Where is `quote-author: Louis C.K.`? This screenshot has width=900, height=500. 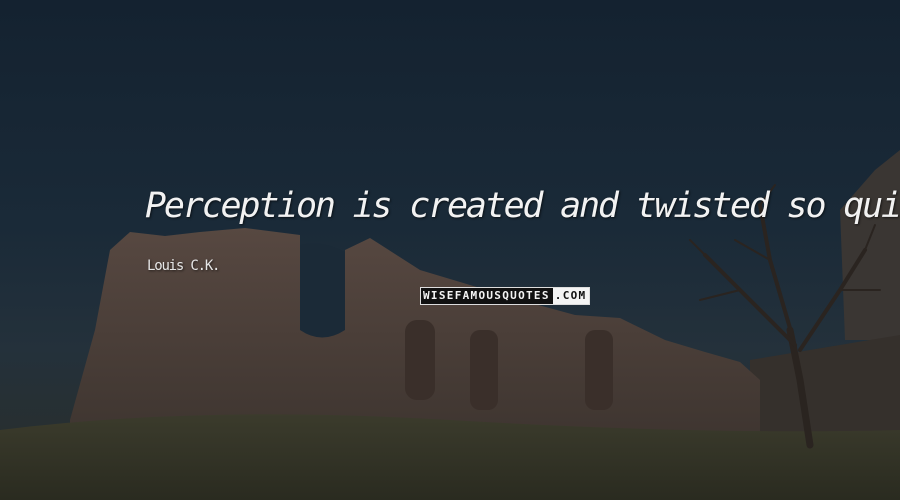 quote-author: Louis C.K. is located at coordinates (184, 266).